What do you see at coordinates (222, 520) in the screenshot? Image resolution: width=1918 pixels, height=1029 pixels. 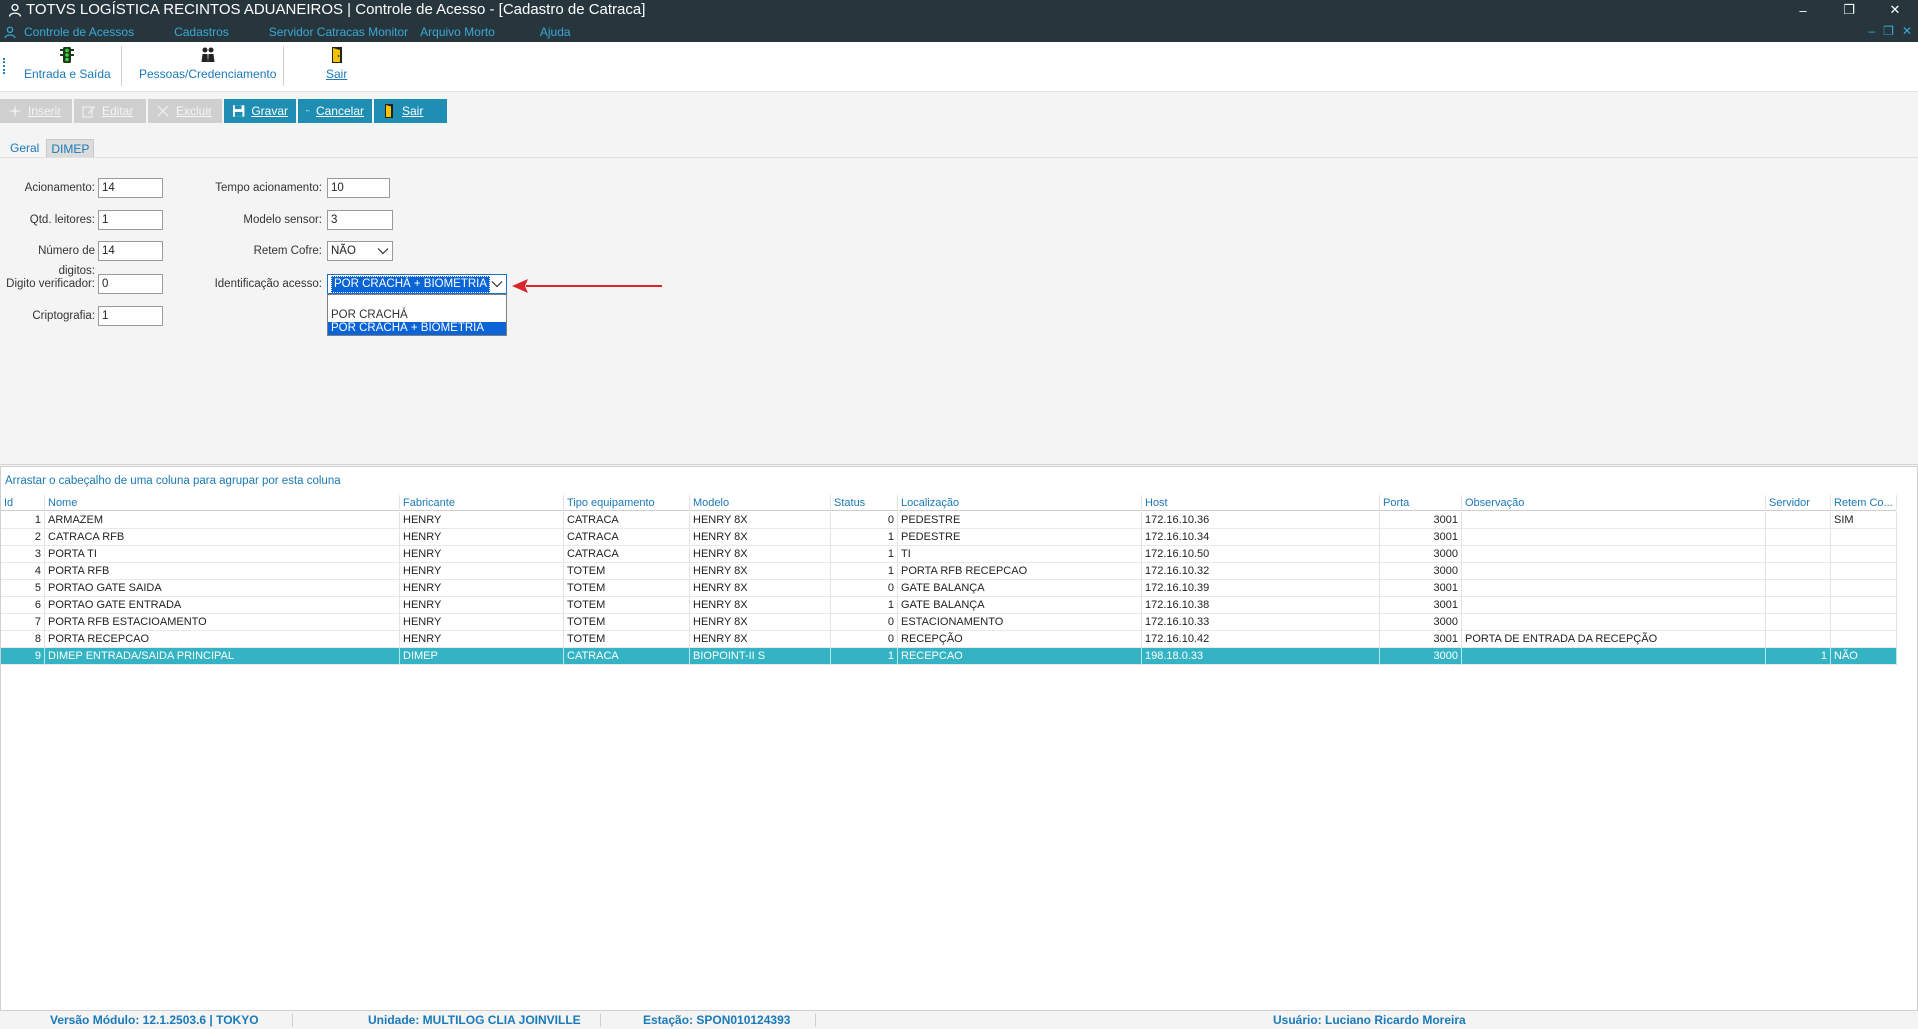 I see `cell-nome: ARMAZEM` at bounding box center [222, 520].